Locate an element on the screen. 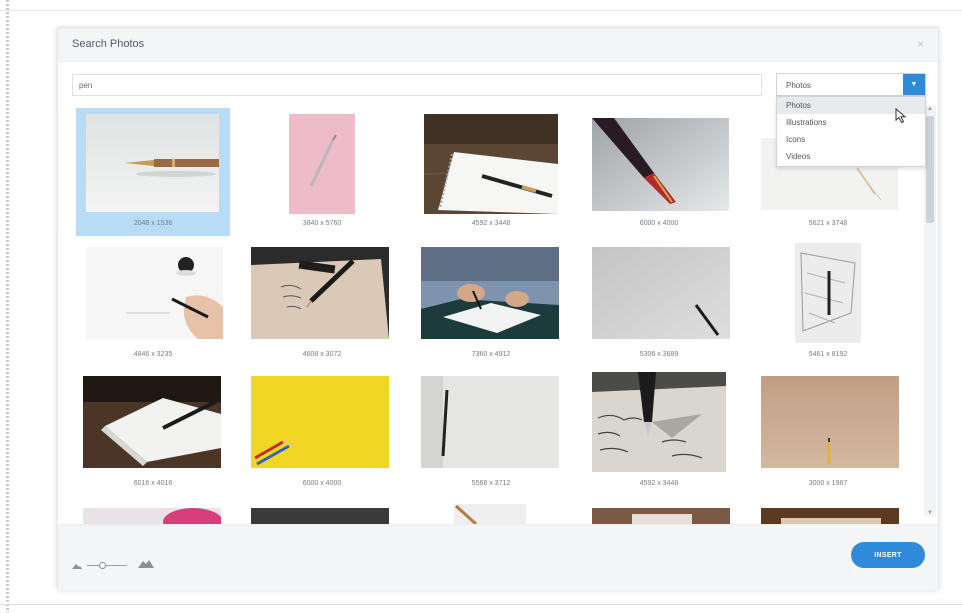 The image size is (962, 613). photo-partial-pink is located at coordinates (152, 516).